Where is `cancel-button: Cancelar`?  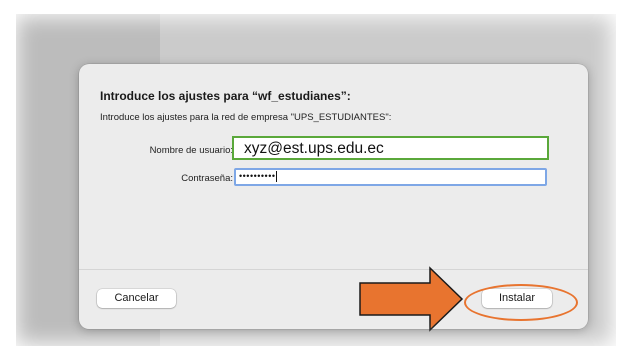 cancel-button: Cancelar is located at coordinates (136, 298).